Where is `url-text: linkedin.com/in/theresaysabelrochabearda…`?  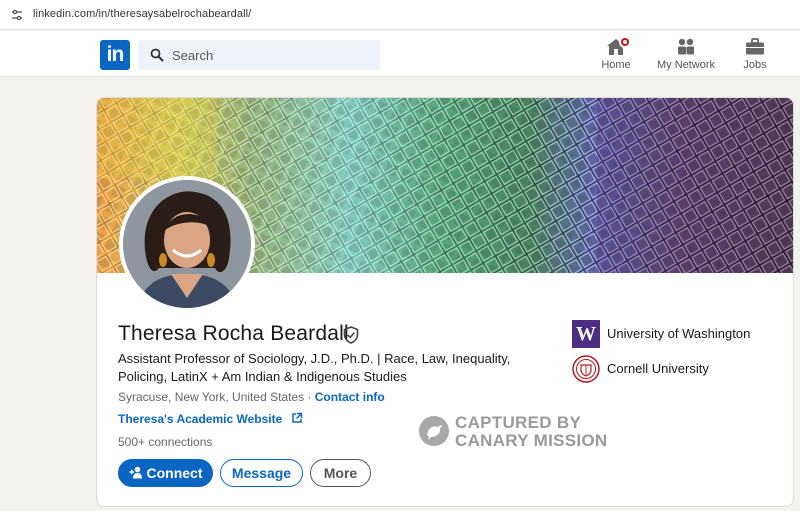 url-text: linkedin.com/in/theresaysabelrochabearda… is located at coordinates (142, 14).